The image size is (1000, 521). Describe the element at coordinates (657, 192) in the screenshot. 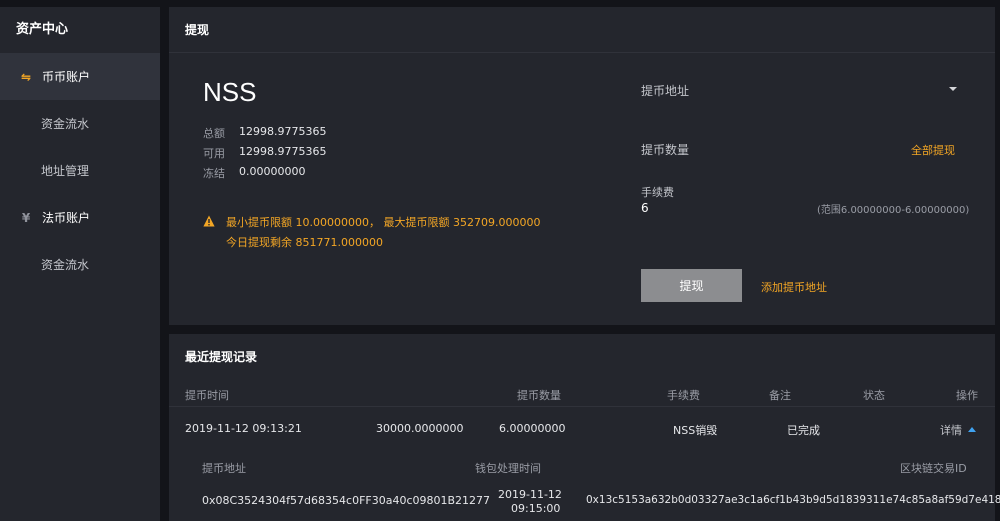

I see `fee-label: 手续费` at that location.